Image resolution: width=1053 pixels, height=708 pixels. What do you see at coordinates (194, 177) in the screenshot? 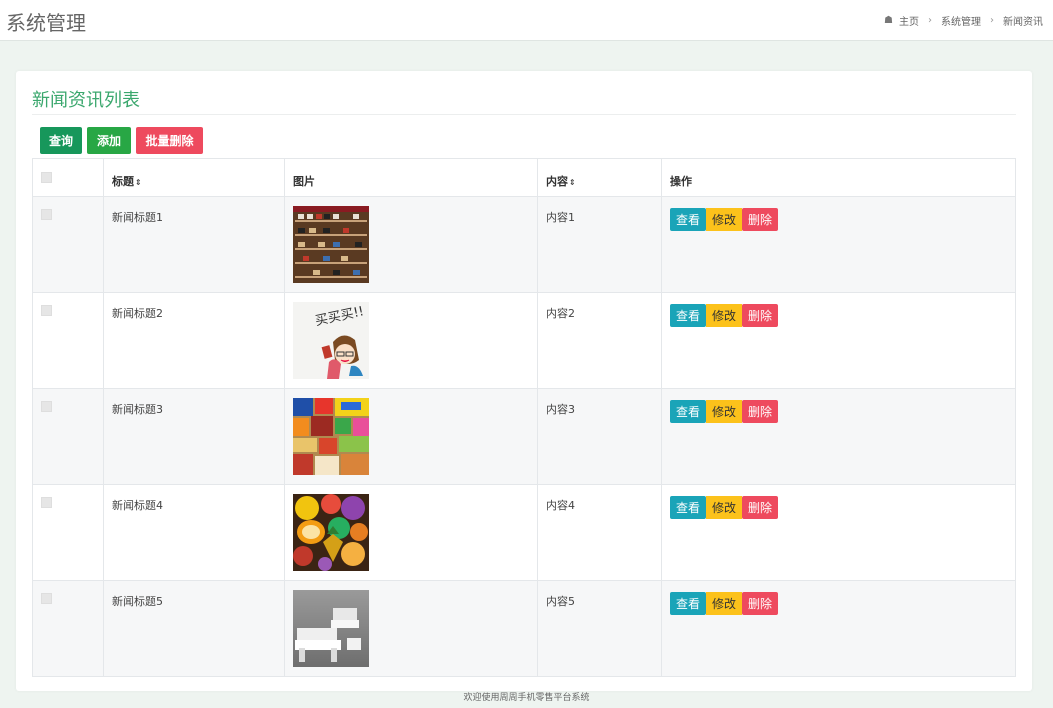
I see `header-title: 标题⇕` at bounding box center [194, 177].